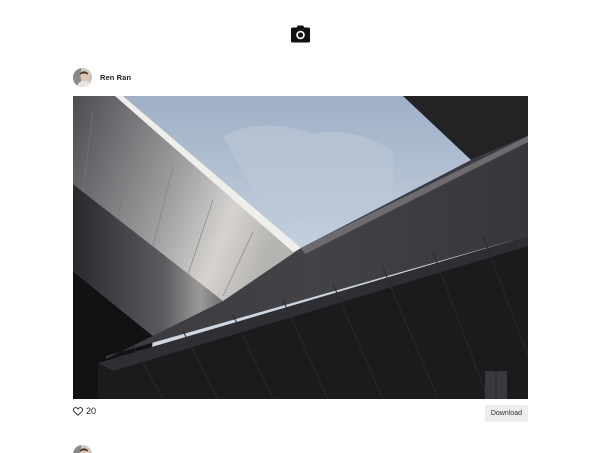 The height and width of the screenshot is (453, 600). I want to click on heart-icon, so click(78, 411).